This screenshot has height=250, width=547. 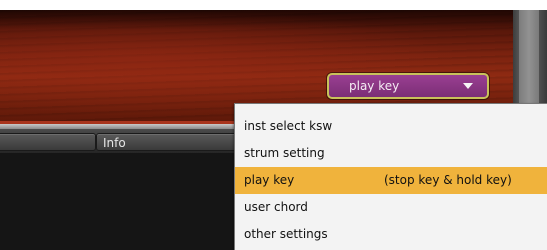 I want to click on top-margin, so click(x=273, y=5).